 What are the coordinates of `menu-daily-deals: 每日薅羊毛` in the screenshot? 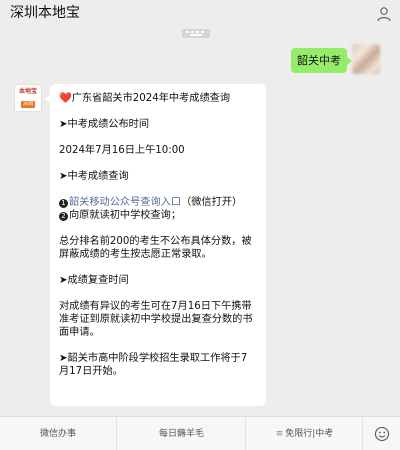 It's located at (182, 433).